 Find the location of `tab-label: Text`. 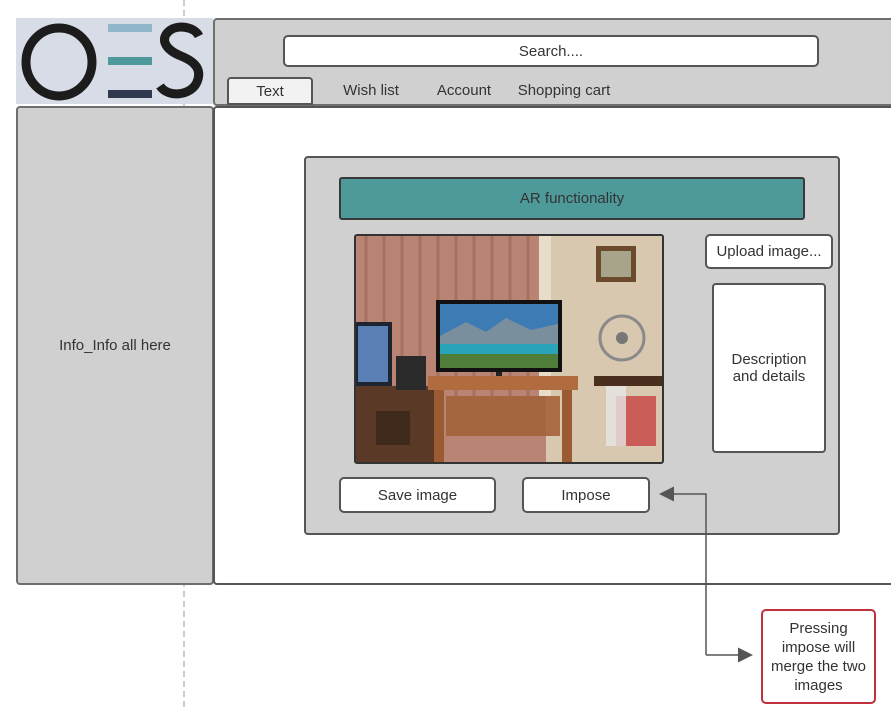

tab-label: Text is located at coordinates (270, 91).